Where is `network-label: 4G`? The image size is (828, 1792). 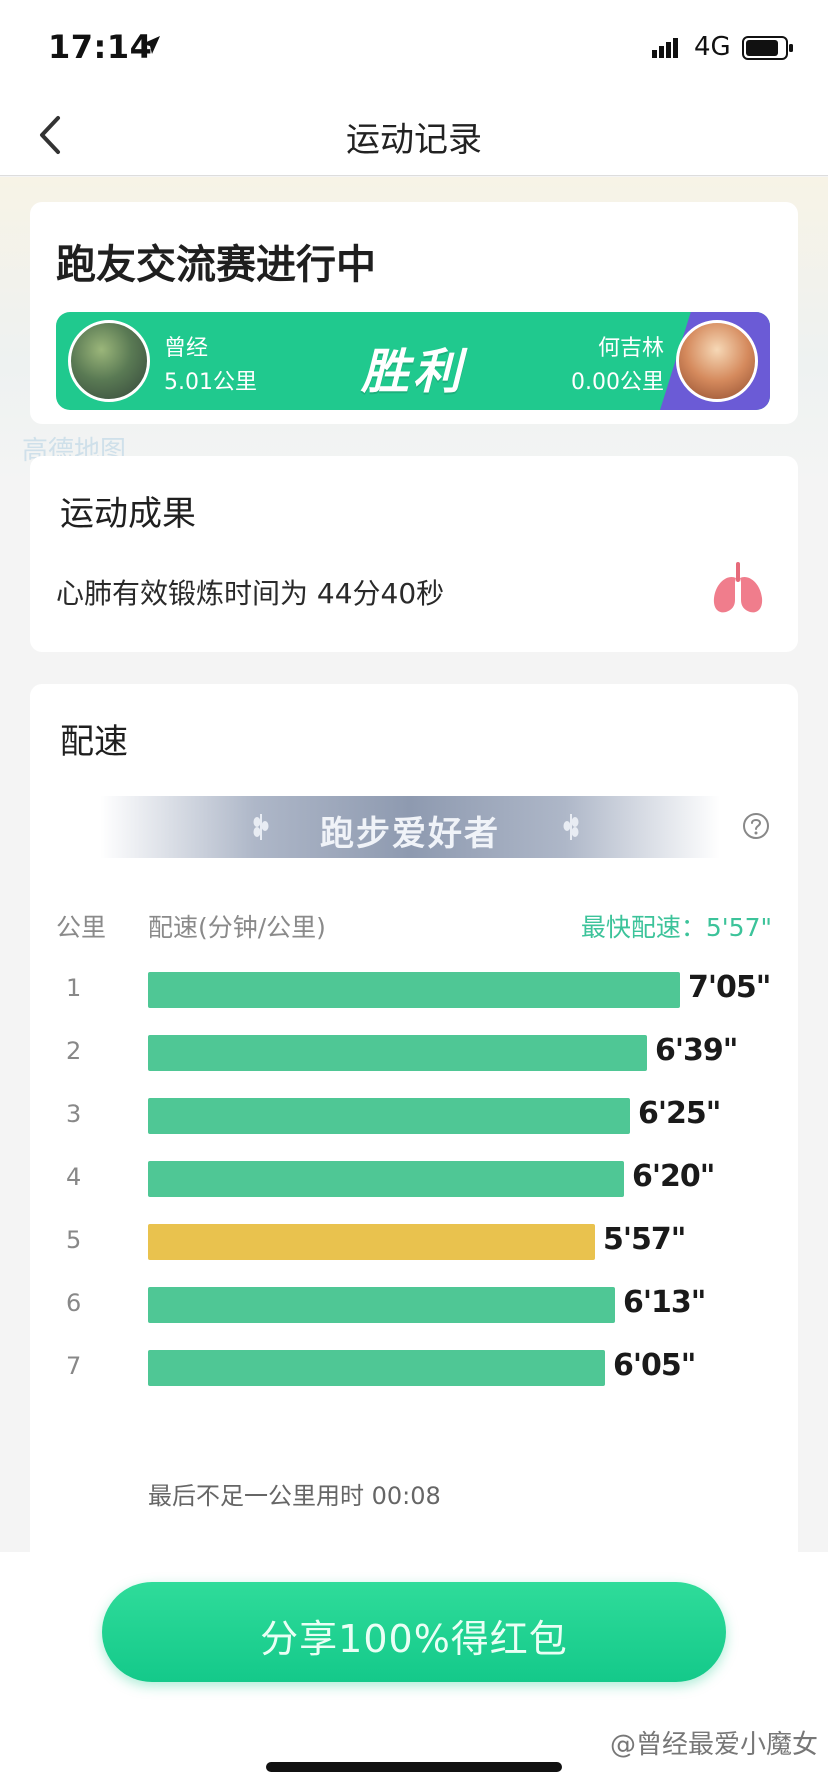 network-label: 4G is located at coordinates (712, 47).